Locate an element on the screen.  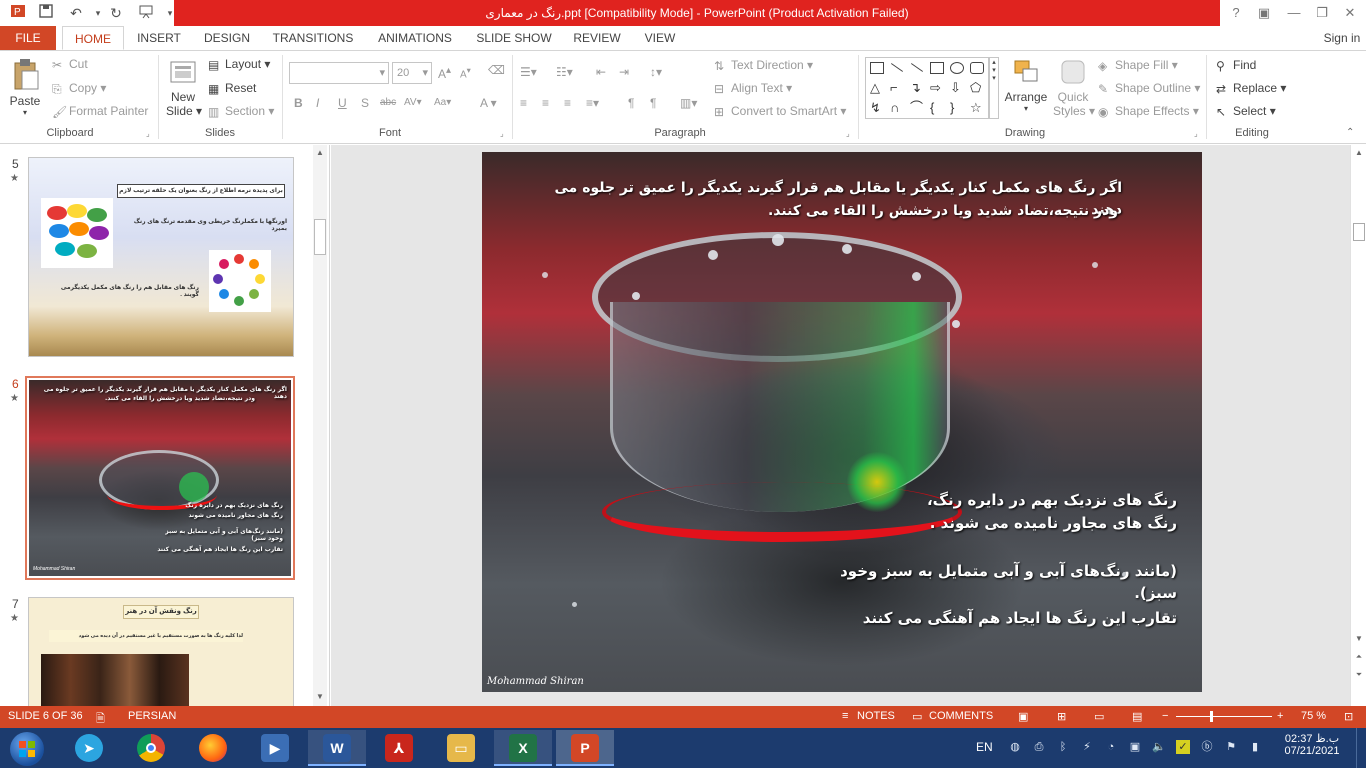
bluetooth-icon: ᛒ is located at coordinates (1063, 747).